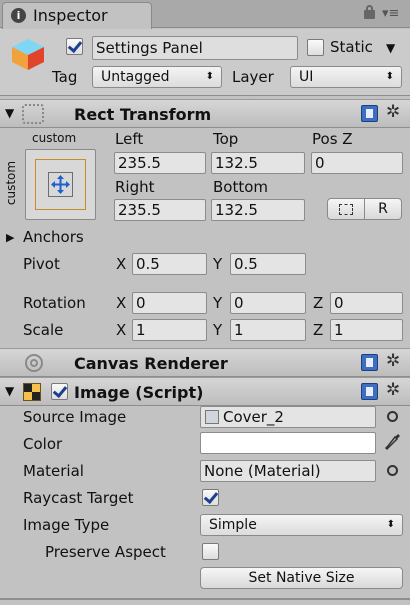 Image resolution: width=410 pixels, height=605 pixels. Describe the element at coordinates (143, 114) in the screenshot. I see `component-title: Rect Transform` at that location.